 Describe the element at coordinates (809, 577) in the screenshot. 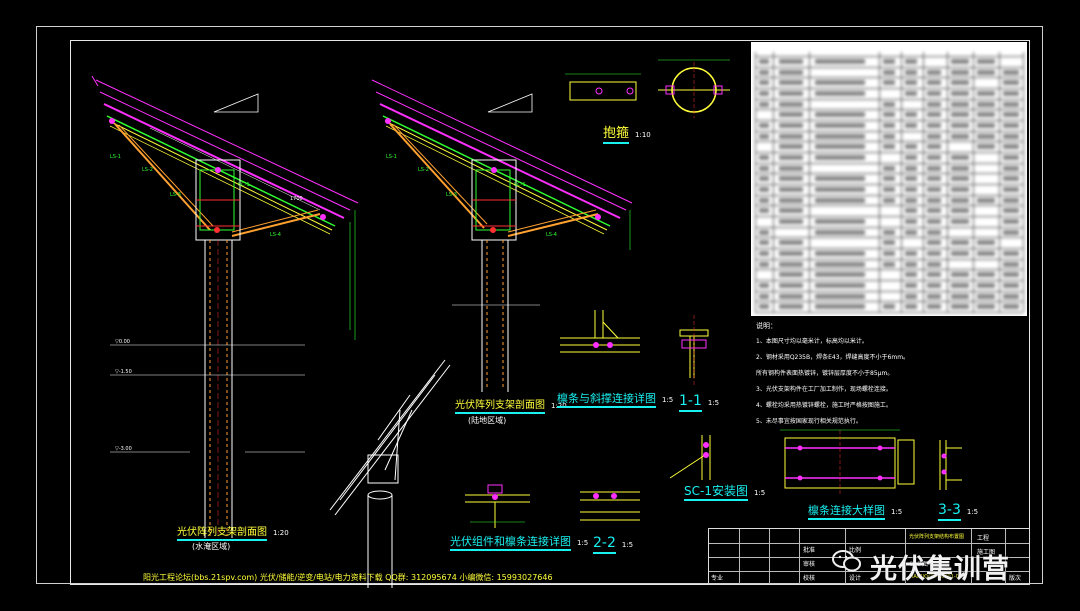

I see `title-block-role-check: 校核` at that location.